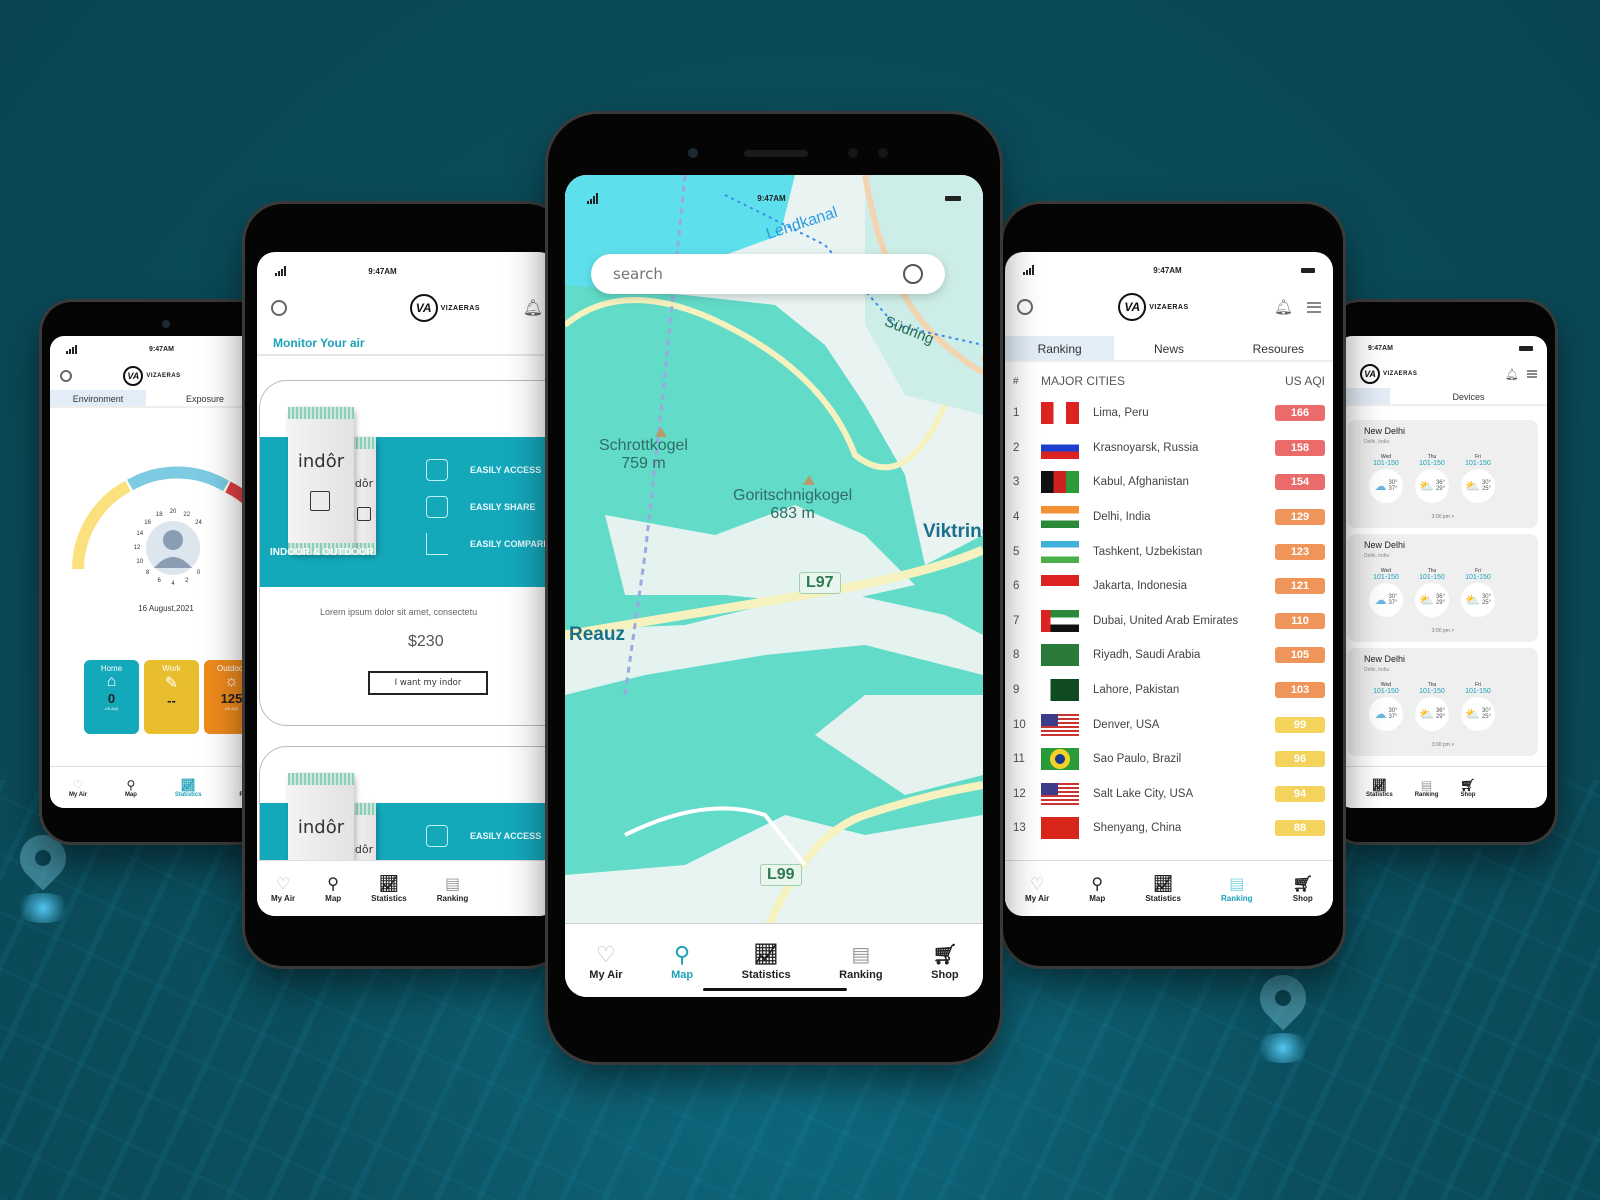 The width and height of the screenshot is (1600, 1200). What do you see at coordinates (171, 683) in the screenshot?
I see `desk-worker-icon: ✎` at bounding box center [171, 683].